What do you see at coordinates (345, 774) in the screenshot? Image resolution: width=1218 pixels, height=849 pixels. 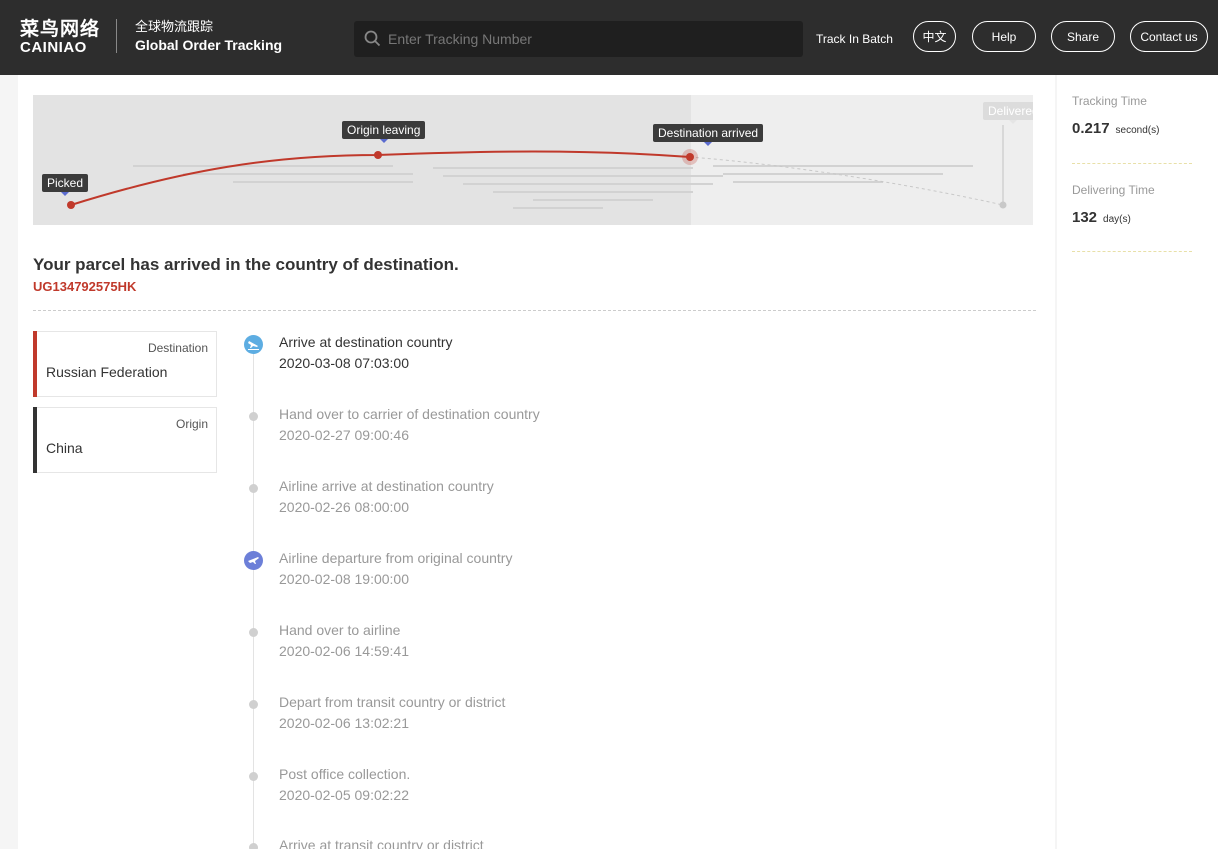 I see `event-description: Post office collection.` at bounding box center [345, 774].